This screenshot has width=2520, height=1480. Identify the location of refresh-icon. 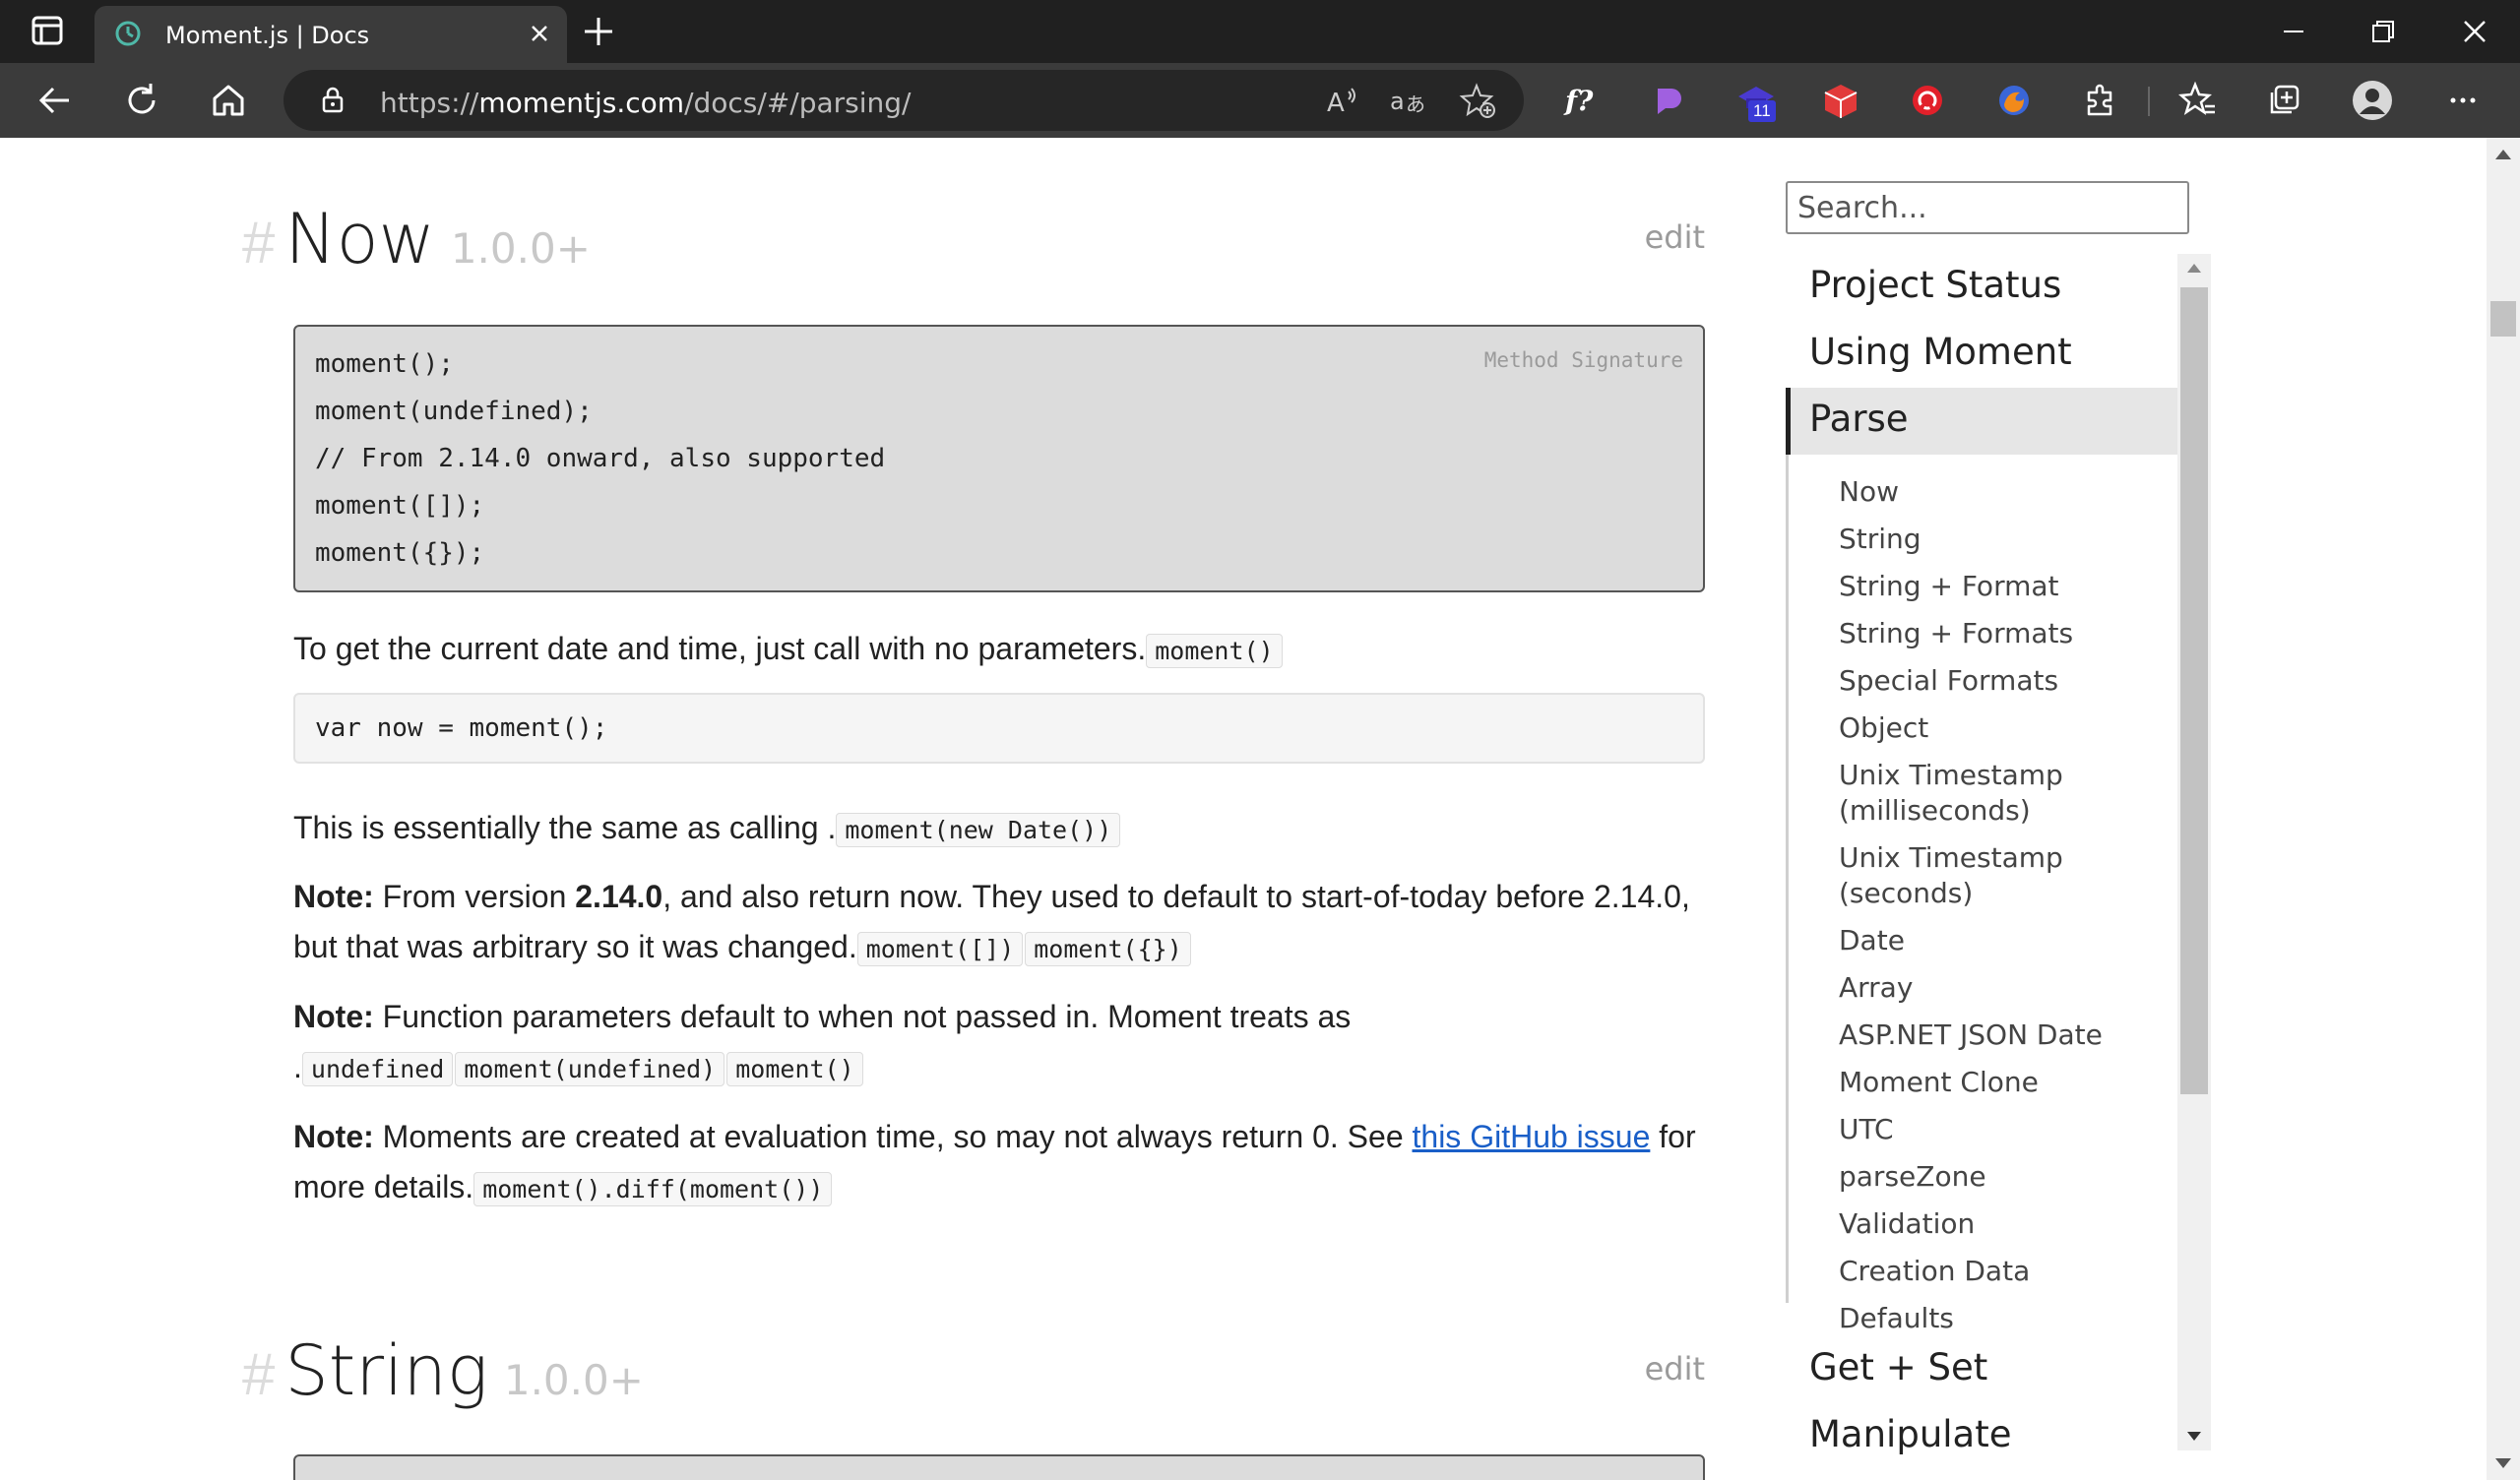
(141, 100).